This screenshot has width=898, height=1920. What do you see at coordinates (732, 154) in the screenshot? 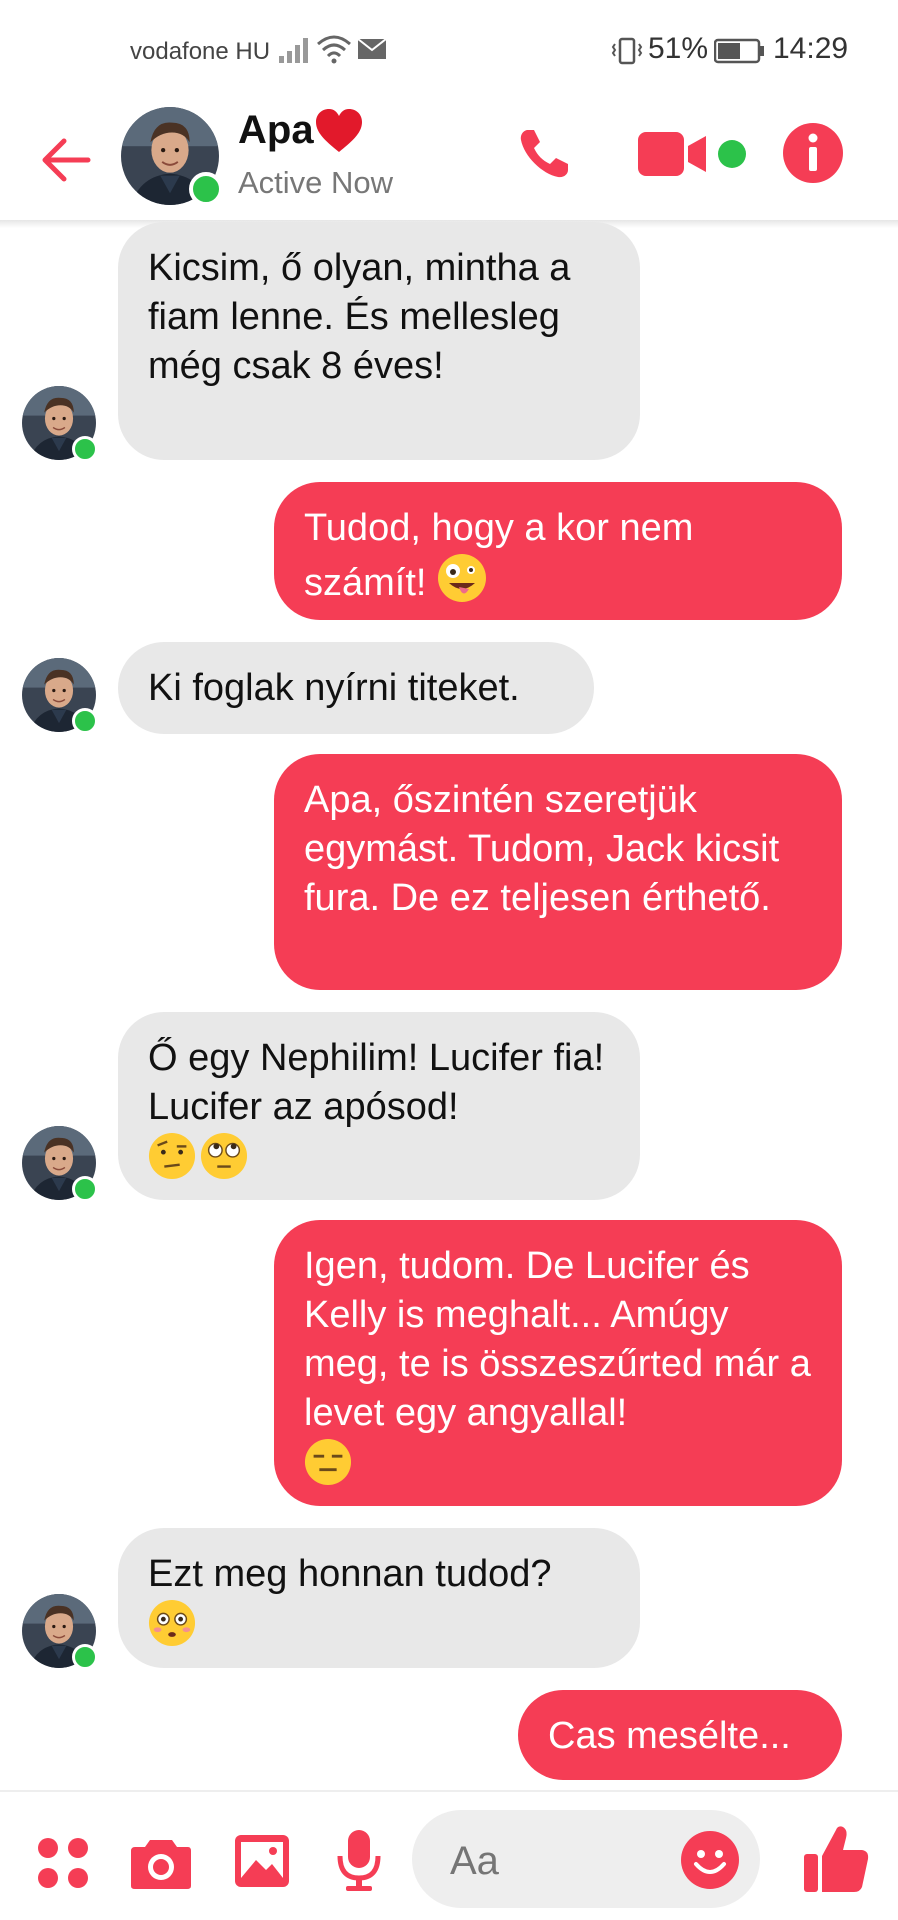
I see `video-active-dot` at bounding box center [732, 154].